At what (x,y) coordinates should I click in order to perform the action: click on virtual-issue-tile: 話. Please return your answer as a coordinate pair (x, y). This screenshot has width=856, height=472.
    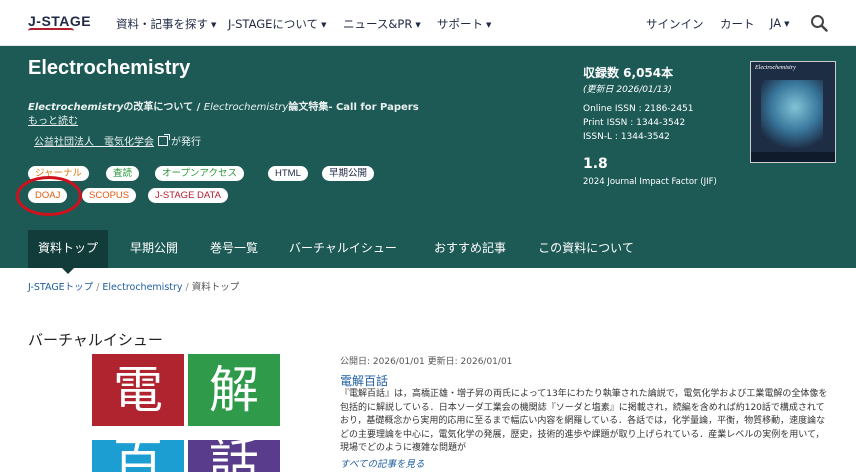
    Looking at the image, I should click on (234, 456).